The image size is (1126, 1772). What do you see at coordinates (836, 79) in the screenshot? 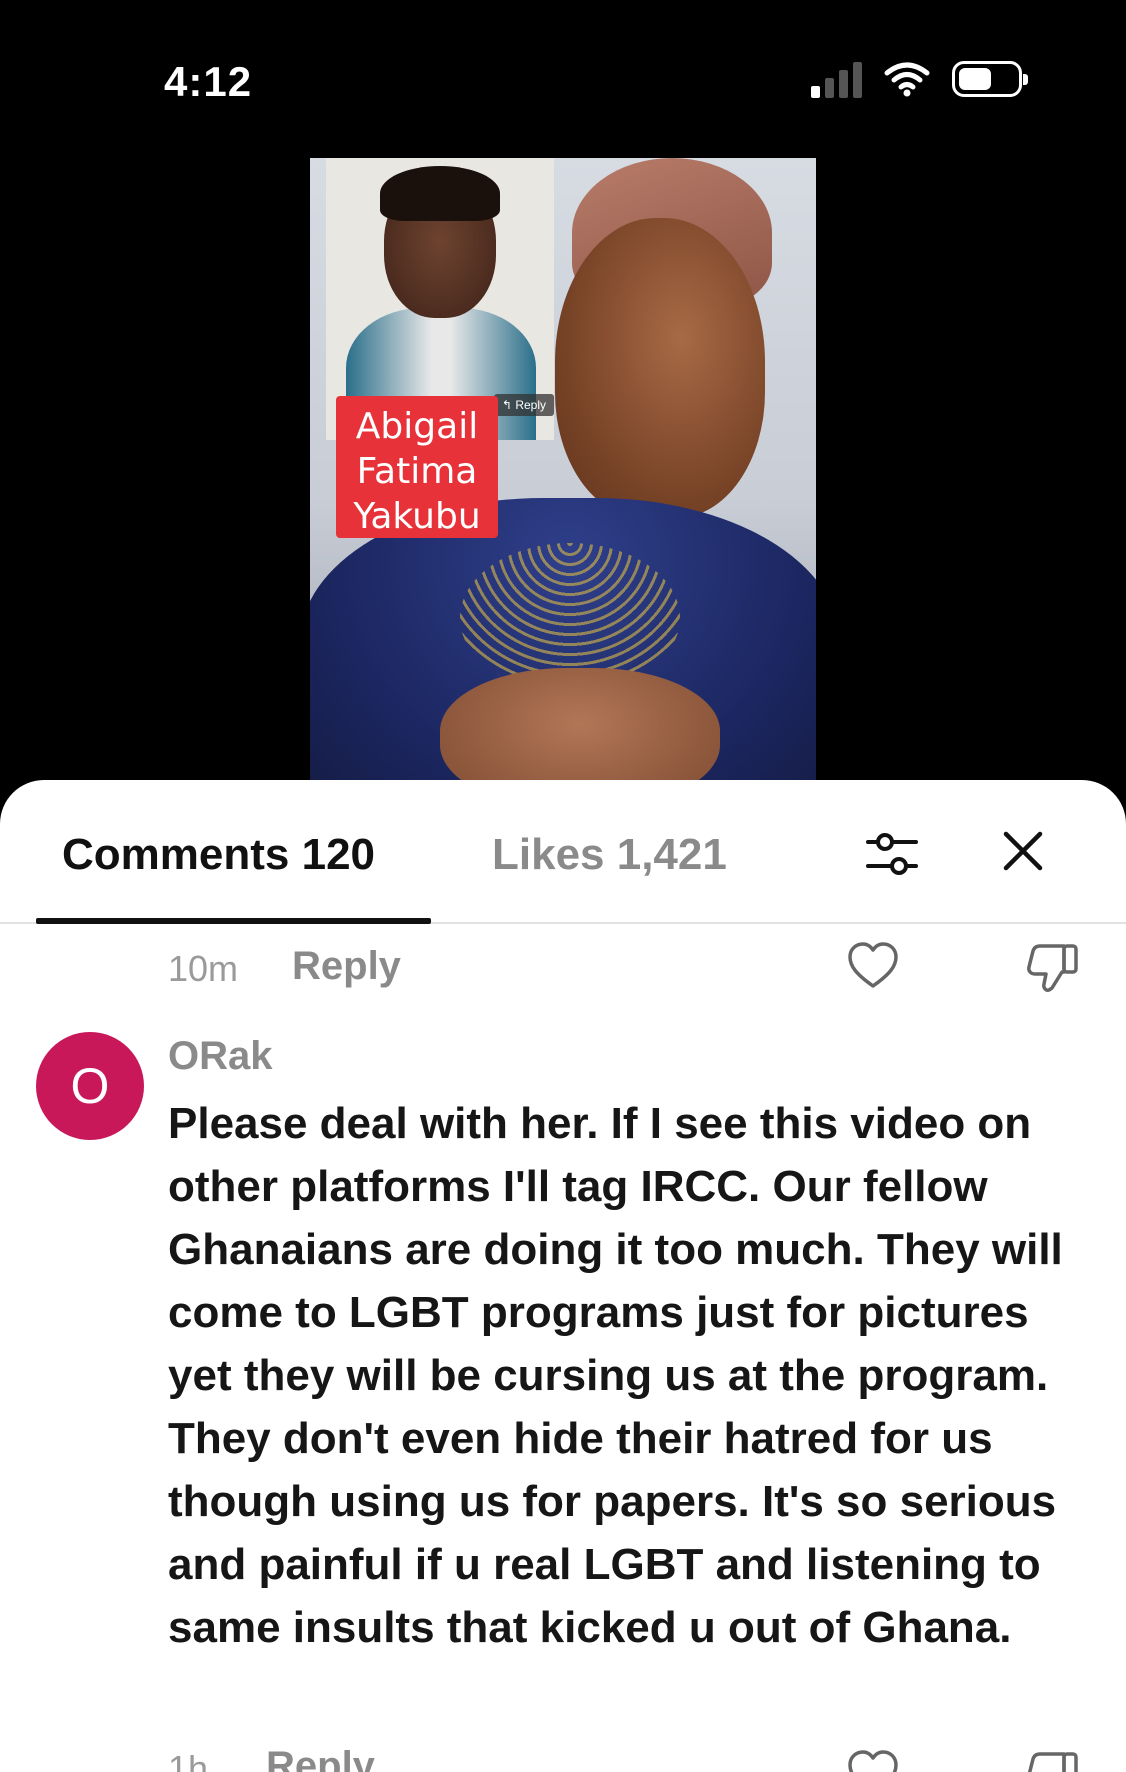
I see `cellular-signal-icon` at bounding box center [836, 79].